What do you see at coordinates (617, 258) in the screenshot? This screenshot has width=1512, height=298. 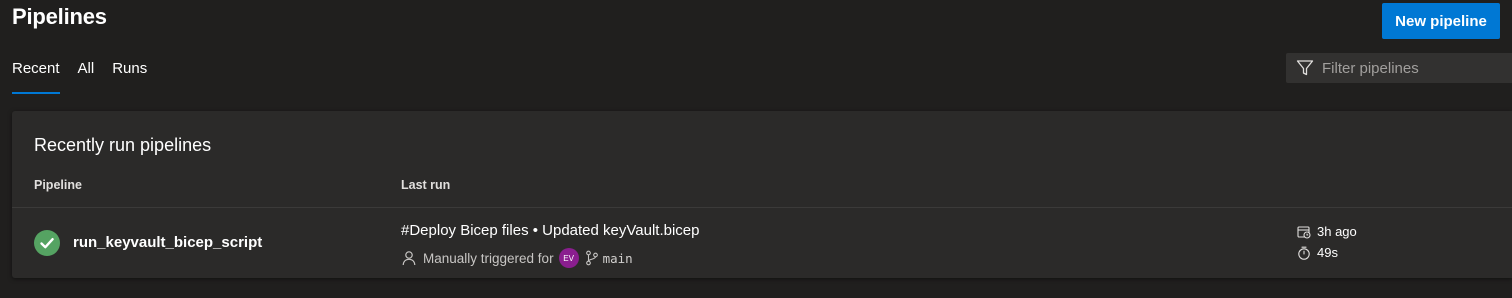 I see `branch-name: main` at bounding box center [617, 258].